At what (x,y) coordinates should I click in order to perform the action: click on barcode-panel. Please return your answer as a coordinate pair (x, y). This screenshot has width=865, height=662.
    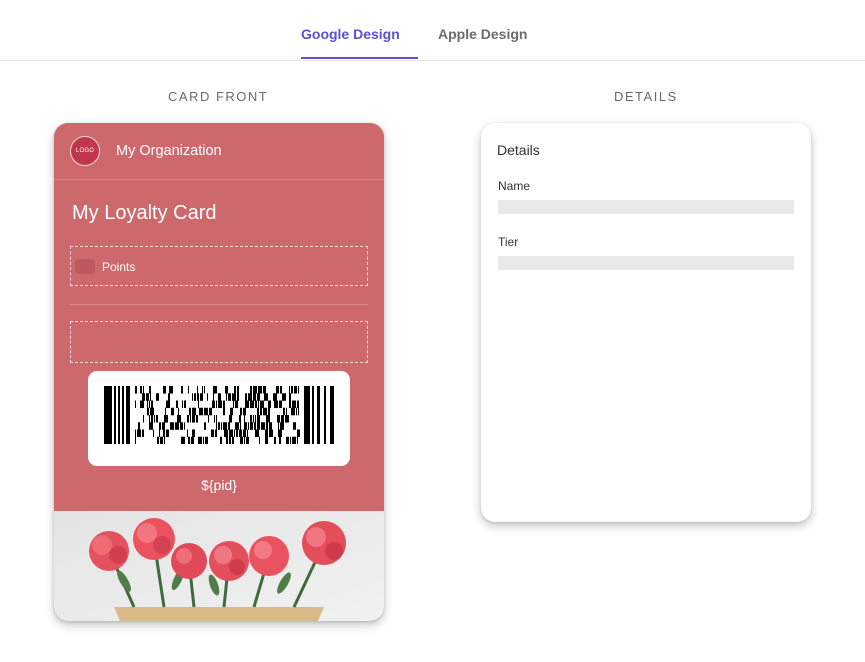
    Looking at the image, I should click on (219, 418).